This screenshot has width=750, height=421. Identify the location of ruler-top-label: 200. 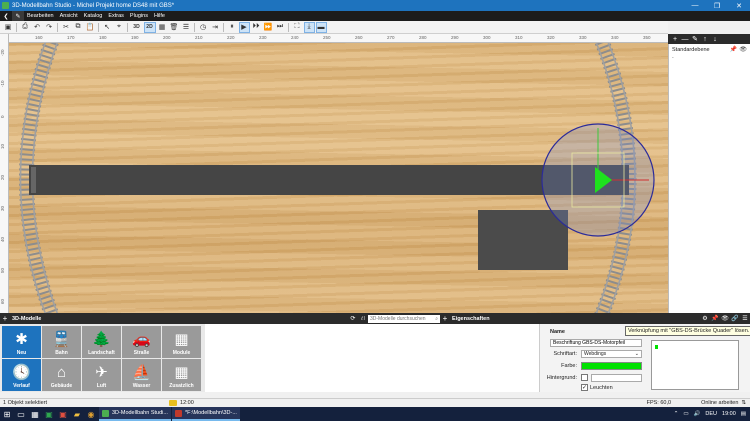
(167, 37).